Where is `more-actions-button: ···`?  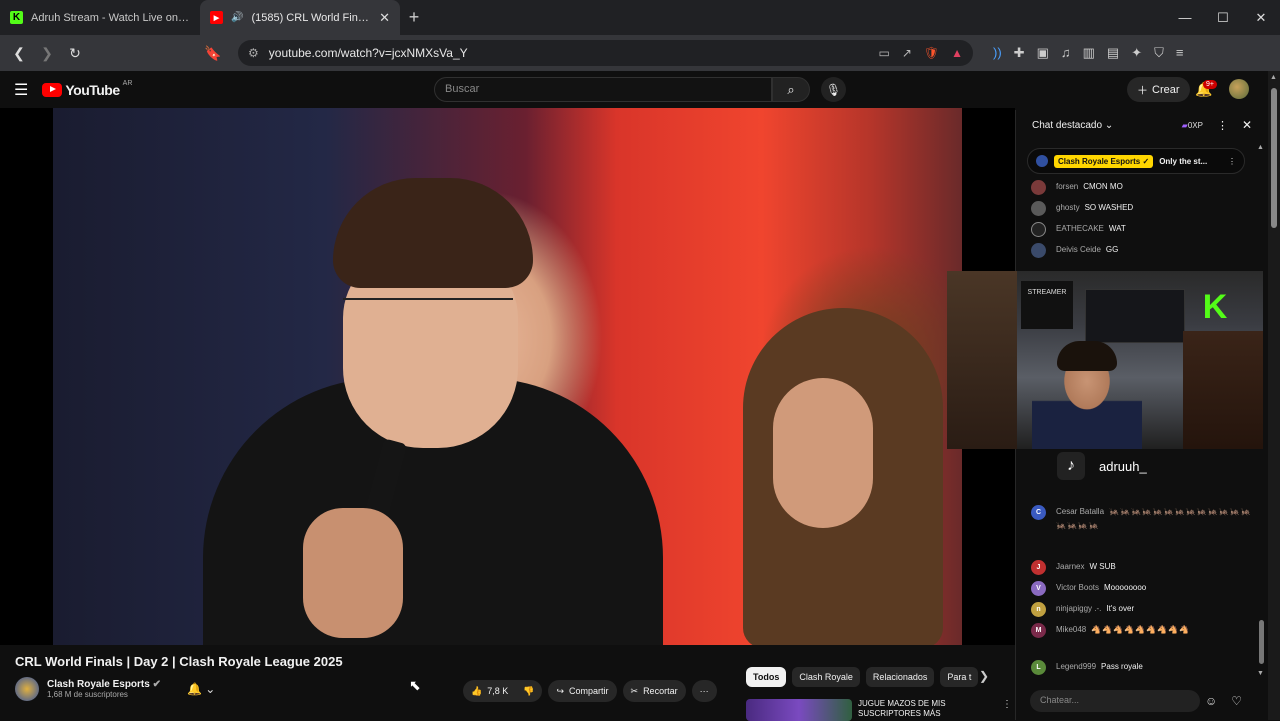
more-actions-button: ··· is located at coordinates (704, 691).